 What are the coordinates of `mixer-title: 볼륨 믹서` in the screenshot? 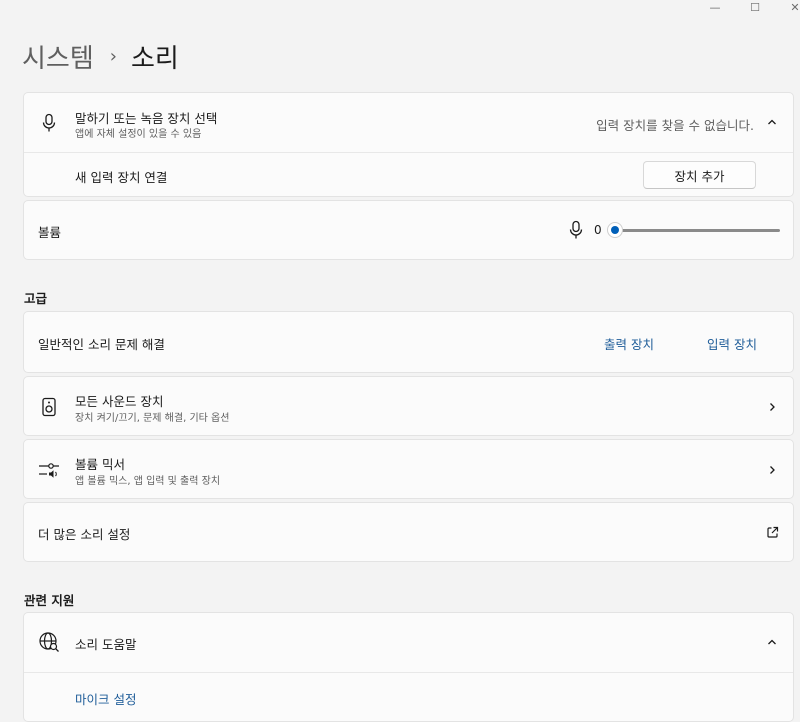 It's located at (100, 464).